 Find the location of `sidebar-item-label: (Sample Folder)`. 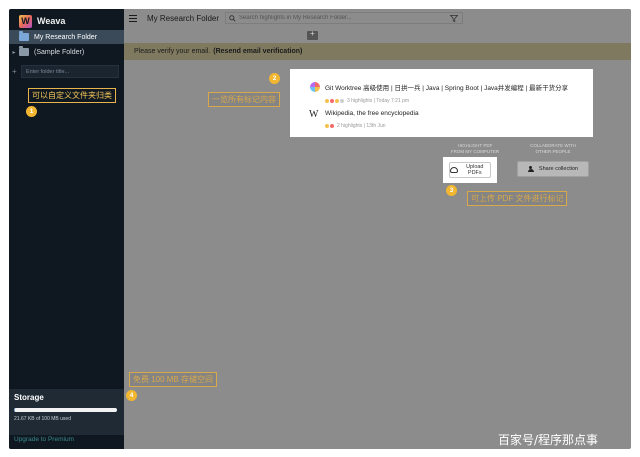

sidebar-item-label: (Sample Folder) is located at coordinates (59, 52).